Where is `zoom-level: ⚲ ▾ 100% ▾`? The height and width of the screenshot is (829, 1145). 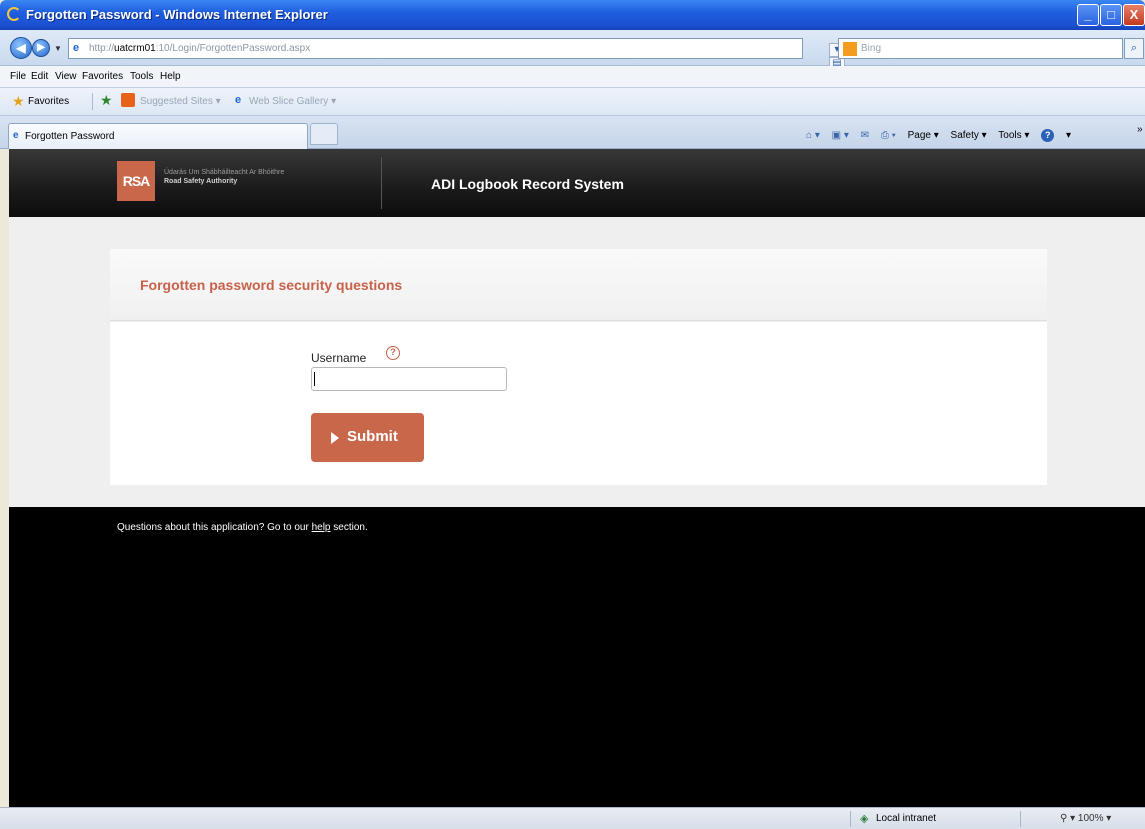
zoom-level: ⚲ ▾ 100% ▾ is located at coordinates (1085, 818).